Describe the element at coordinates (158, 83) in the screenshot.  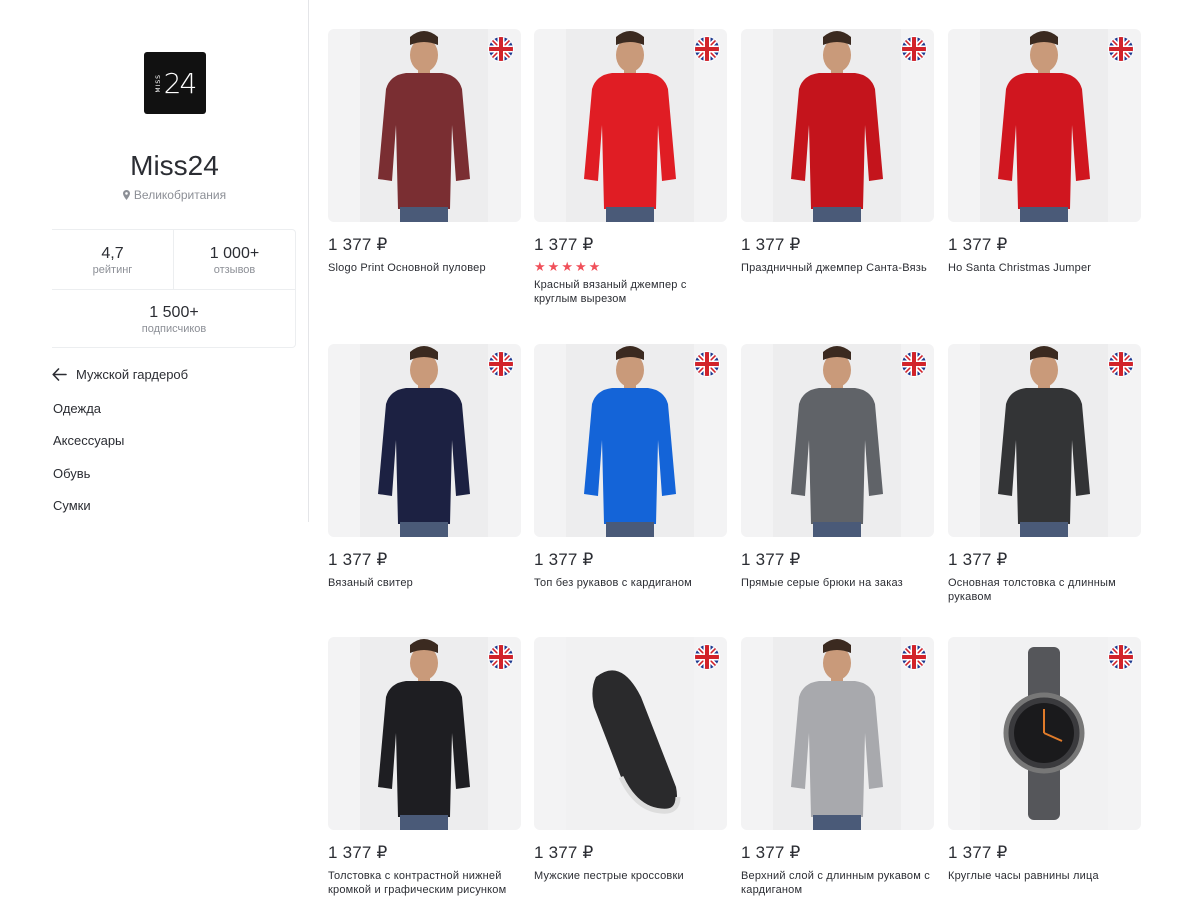
I see `logo-vertical-text: MISS` at that location.